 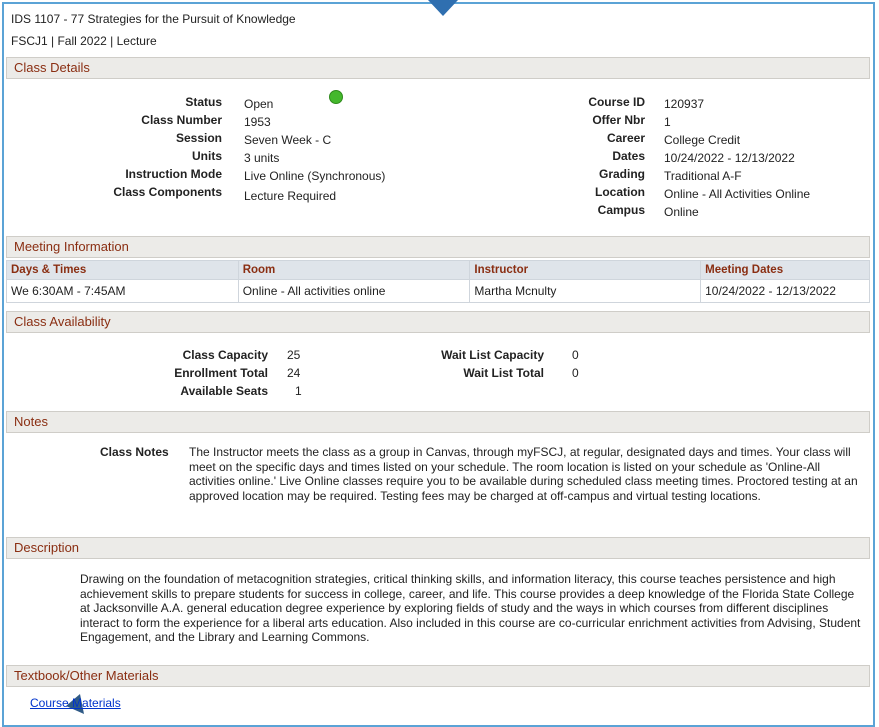 I want to click on label-status: Status, so click(x=203, y=102).